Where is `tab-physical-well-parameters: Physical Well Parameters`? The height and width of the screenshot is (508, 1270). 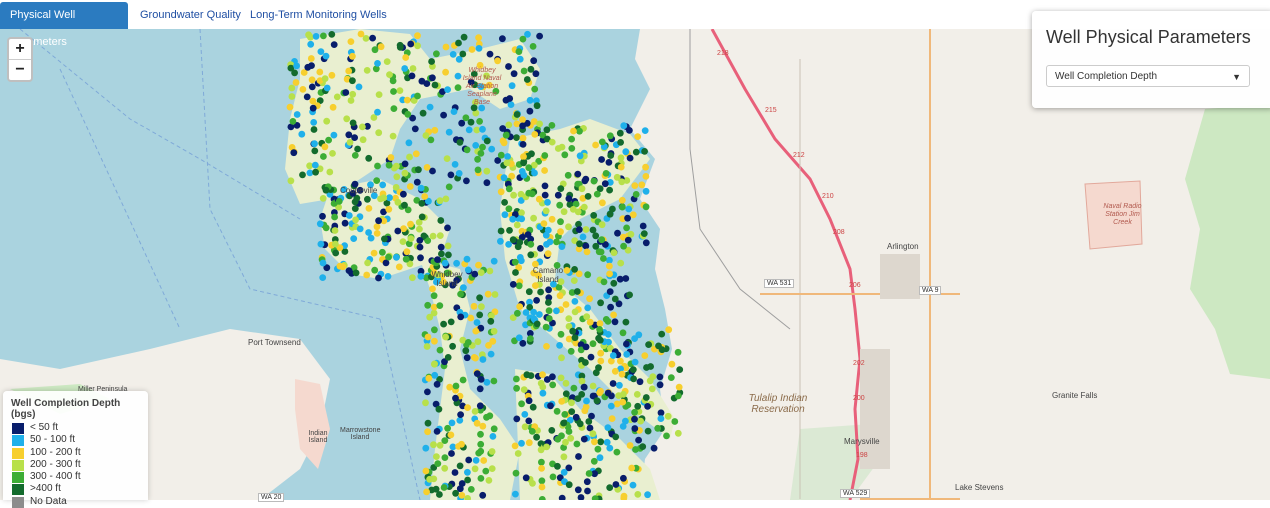 tab-physical-well-parameters: Physical Well Parameters is located at coordinates (64, 25).